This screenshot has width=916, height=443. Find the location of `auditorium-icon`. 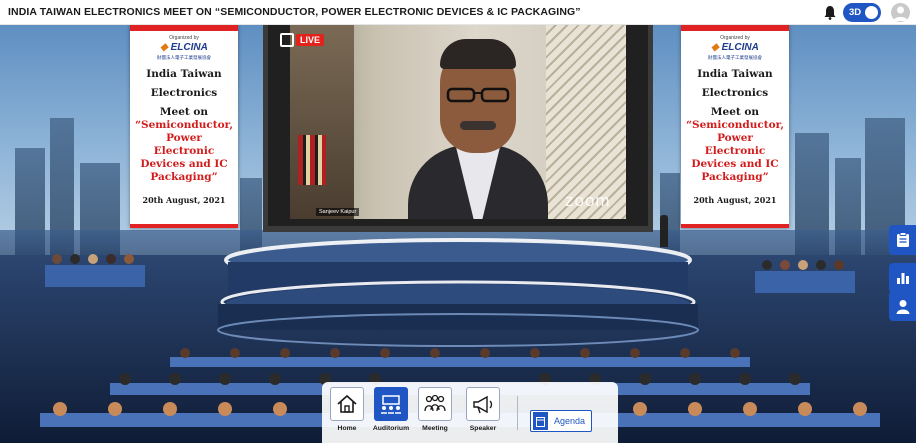

auditorium-icon is located at coordinates (391, 404).